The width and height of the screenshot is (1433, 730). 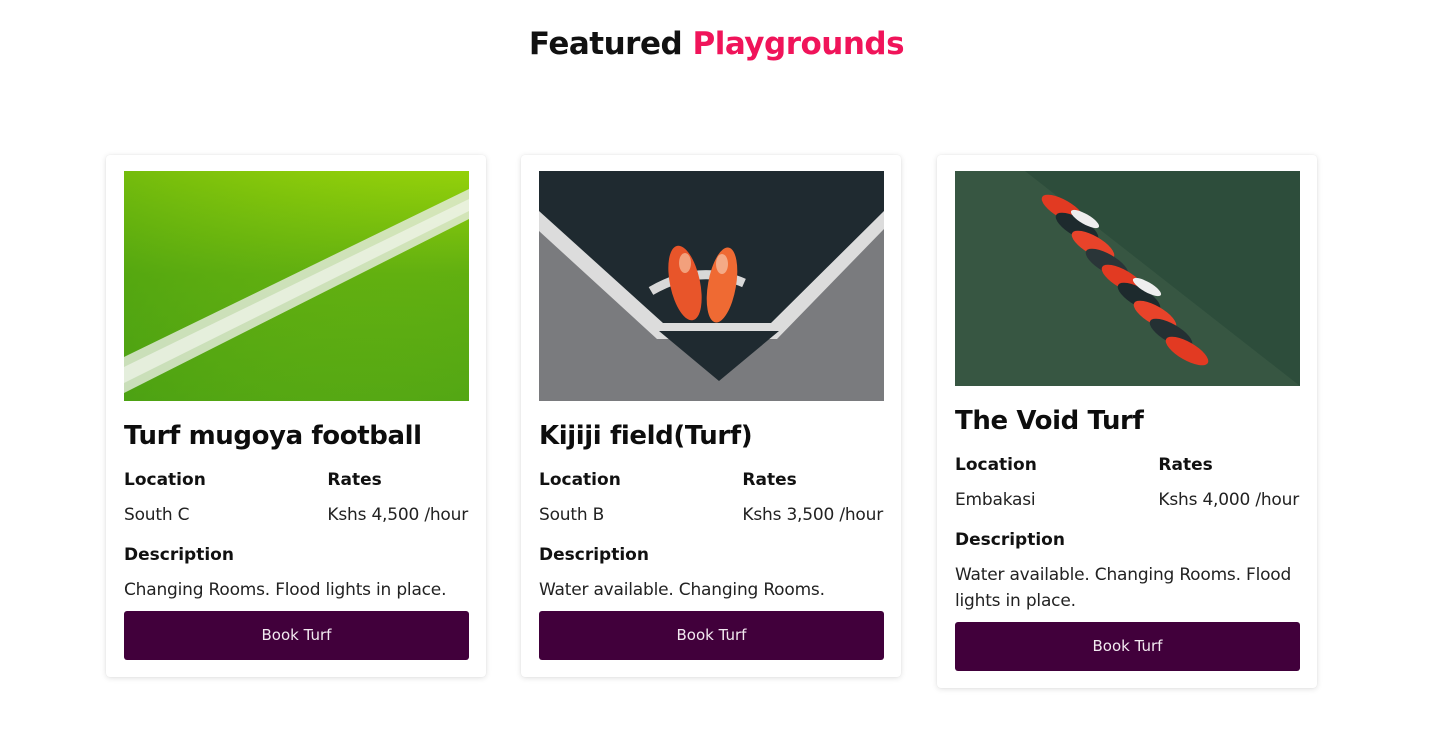 What do you see at coordinates (646, 436) in the screenshot?
I see `card-title: Kijiji field(Turf)` at bounding box center [646, 436].